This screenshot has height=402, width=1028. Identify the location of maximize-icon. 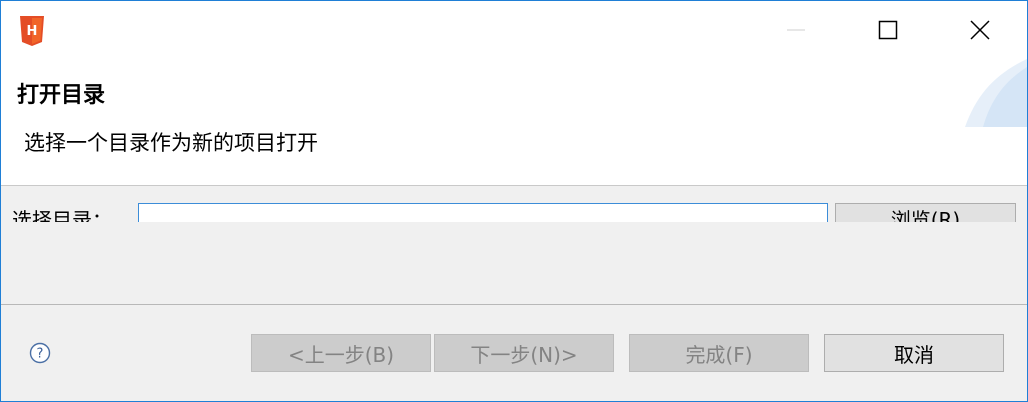
(888, 30).